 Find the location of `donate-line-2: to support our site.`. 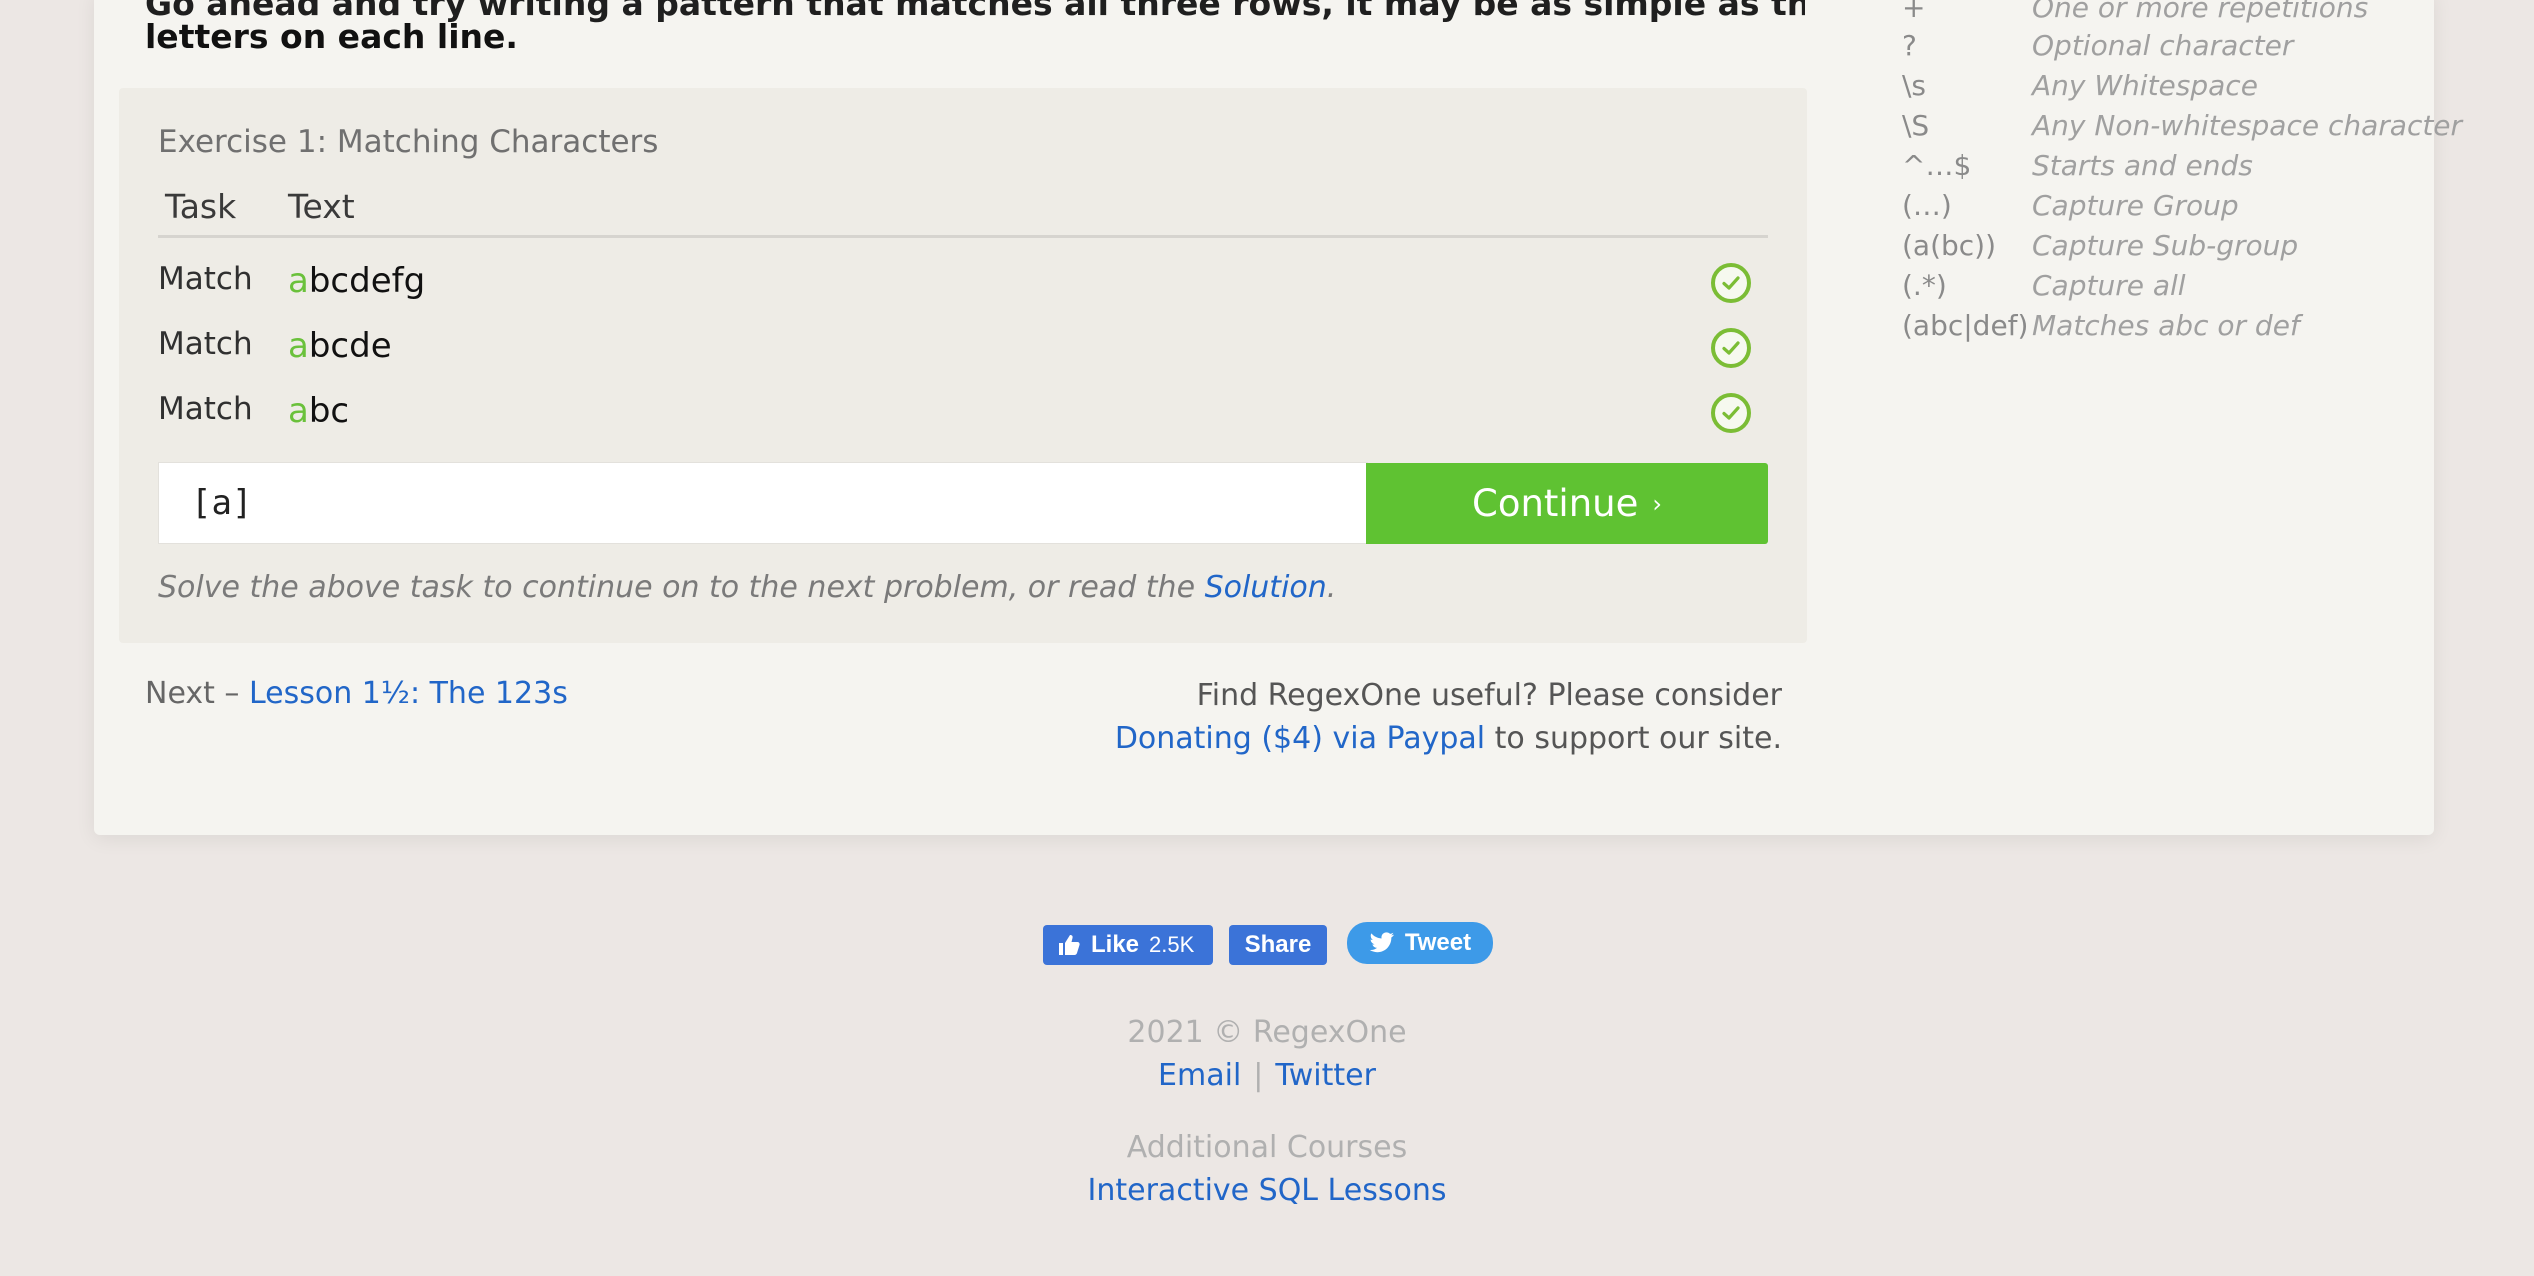

donate-line-2: to support our site. is located at coordinates (1633, 738).